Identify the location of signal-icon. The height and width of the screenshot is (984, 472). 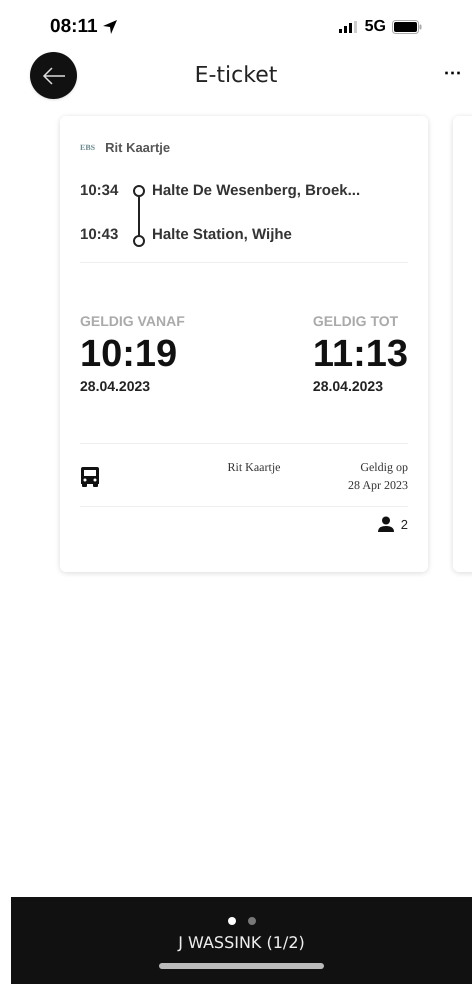
(348, 27).